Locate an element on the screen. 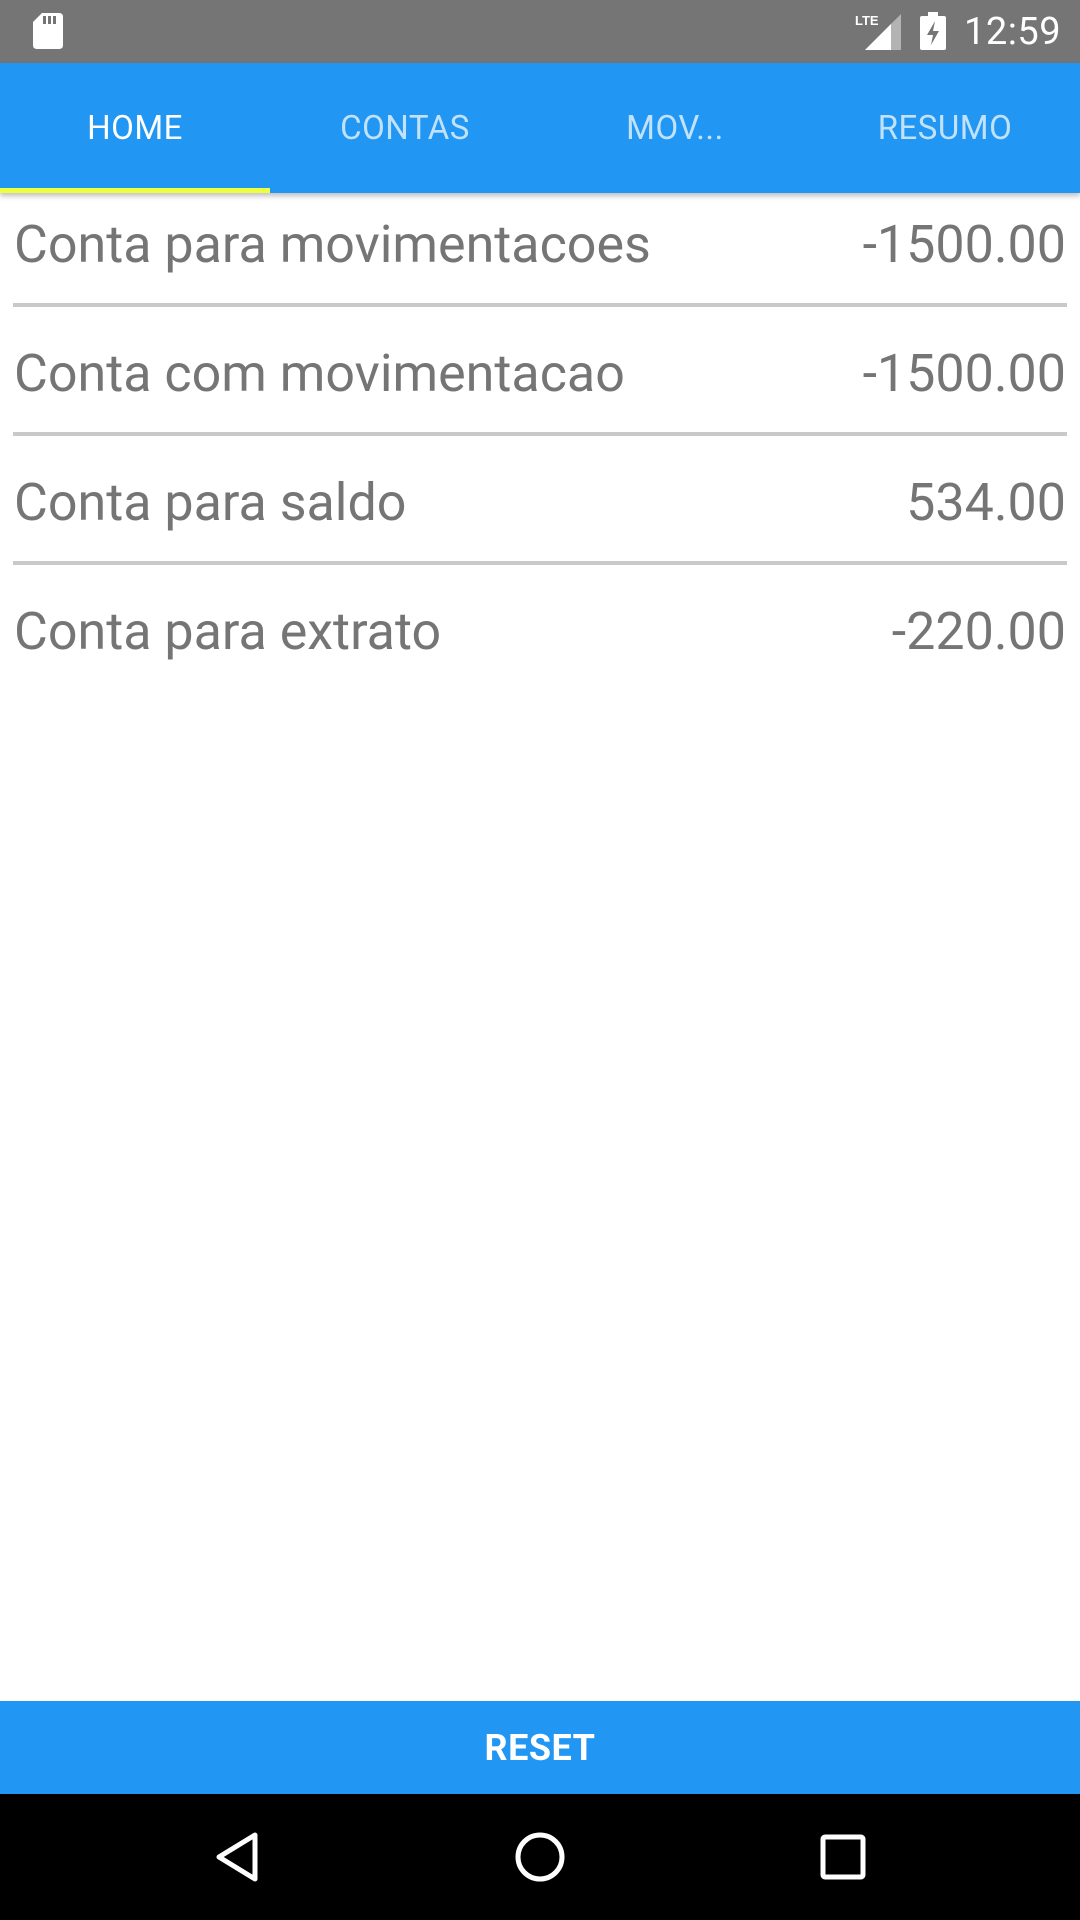 Image resolution: width=1080 pixels, height=1920 pixels. account-row: Conta para saldo 534.00 is located at coordinates (540, 515).